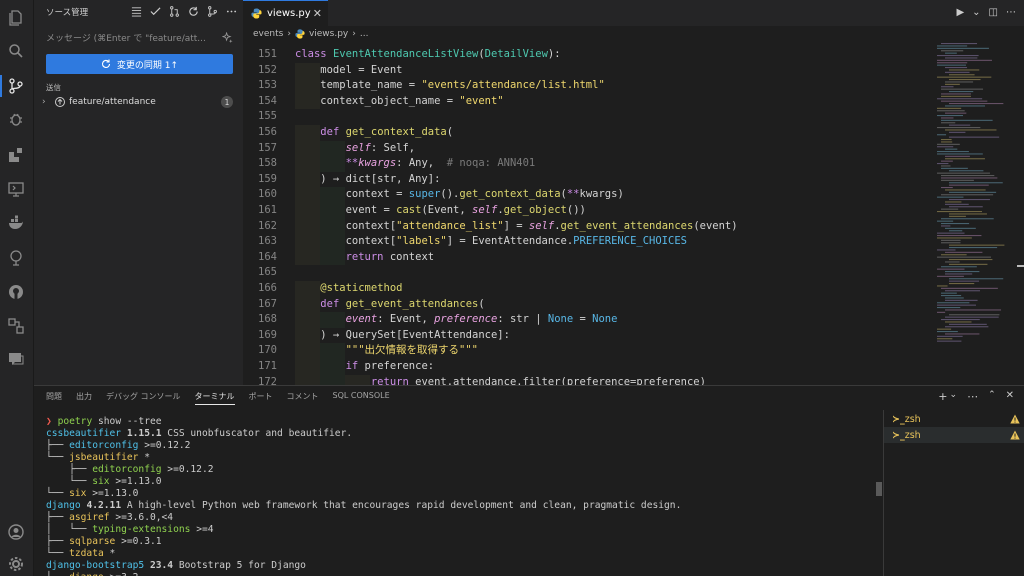 The height and width of the screenshot is (576, 1024). Describe the element at coordinates (588, 117) in the screenshot. I see `code-line: 155` at that location.